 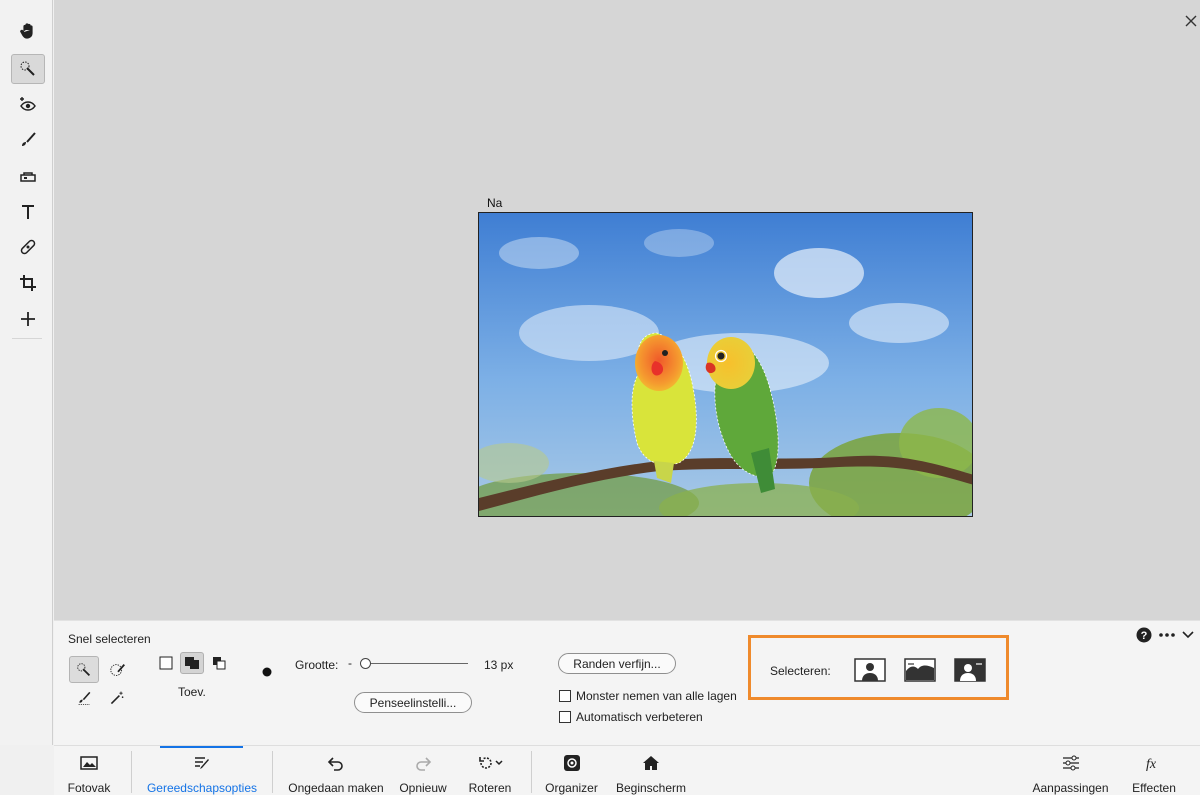 I want to click on hand-icon, so click(x=26, y=31).